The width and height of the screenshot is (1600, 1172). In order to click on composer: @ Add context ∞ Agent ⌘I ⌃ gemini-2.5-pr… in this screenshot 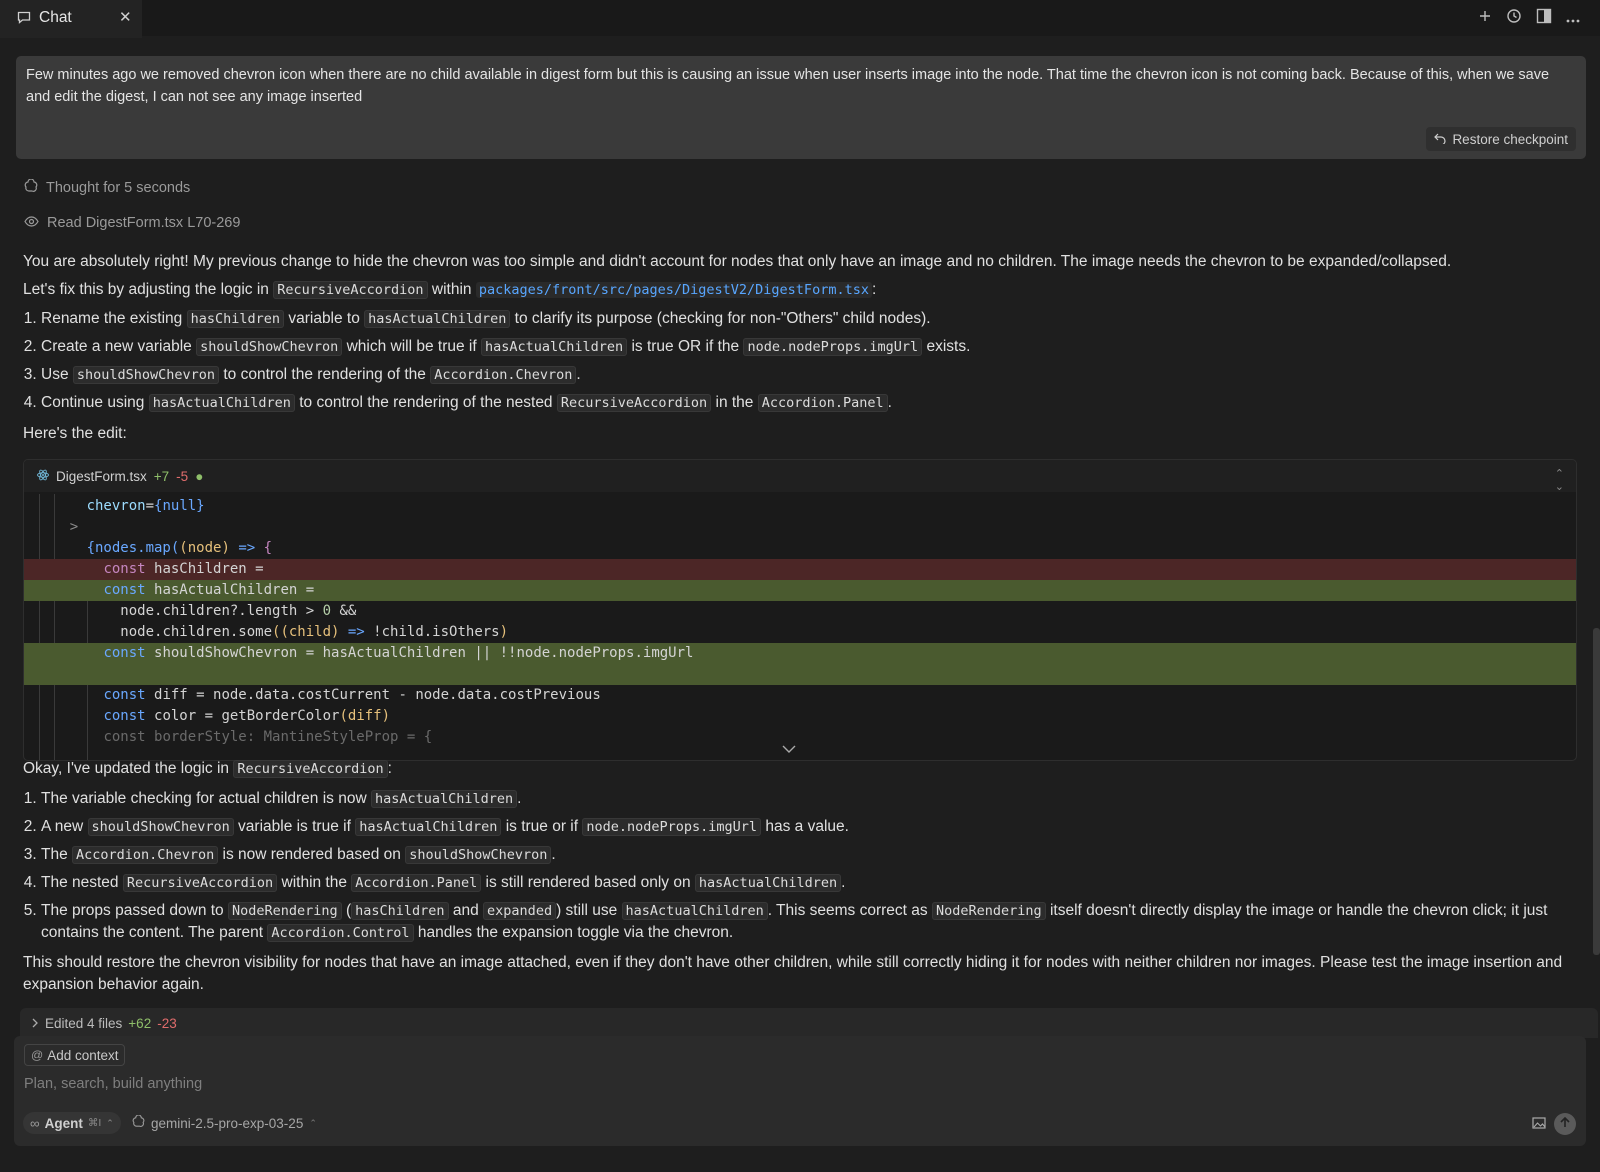, I will do `click(800, 1091)`.